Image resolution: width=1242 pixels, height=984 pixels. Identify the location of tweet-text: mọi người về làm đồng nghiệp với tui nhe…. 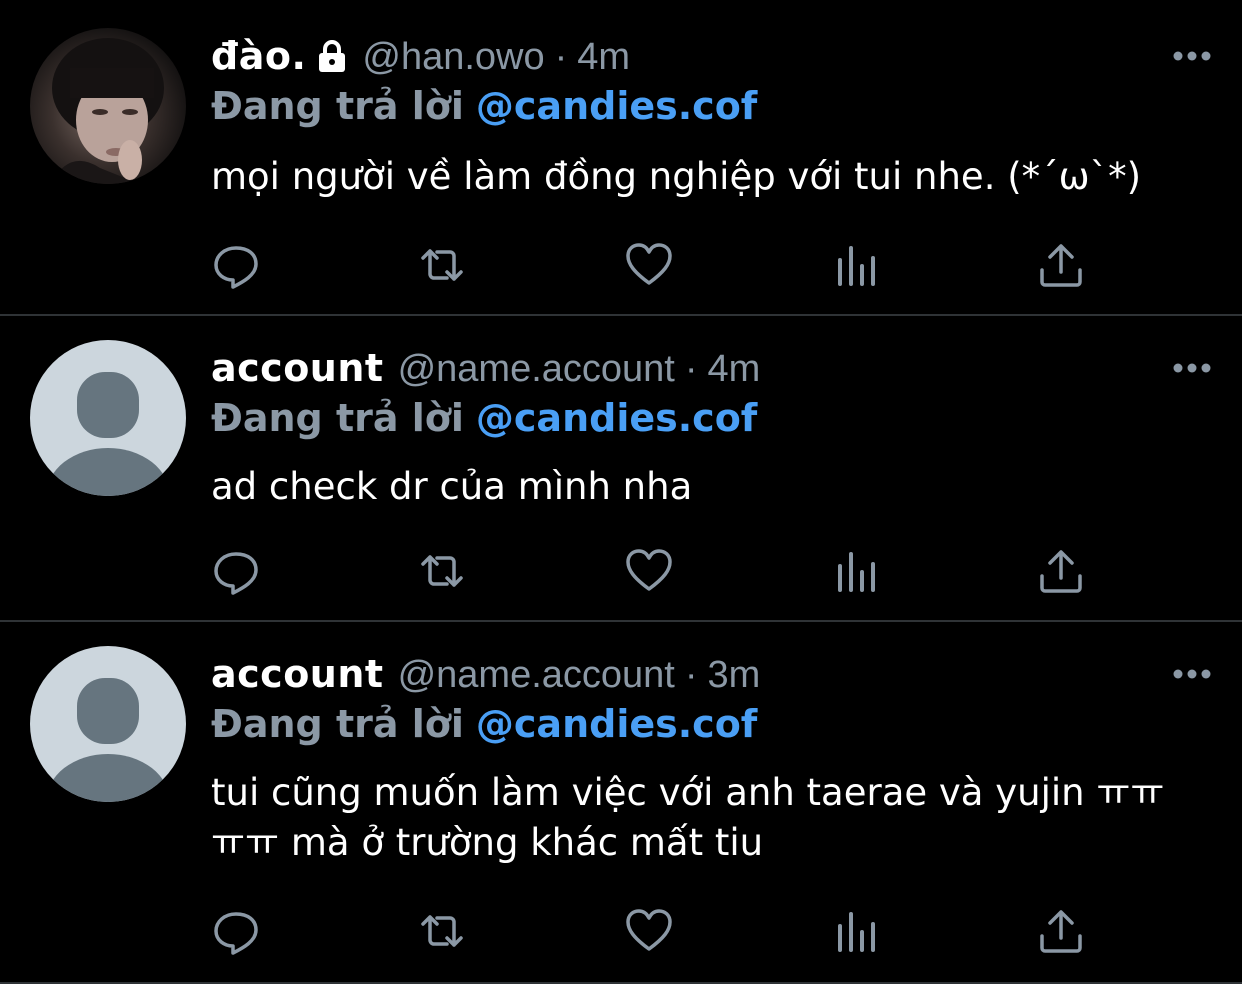
(676, 176).